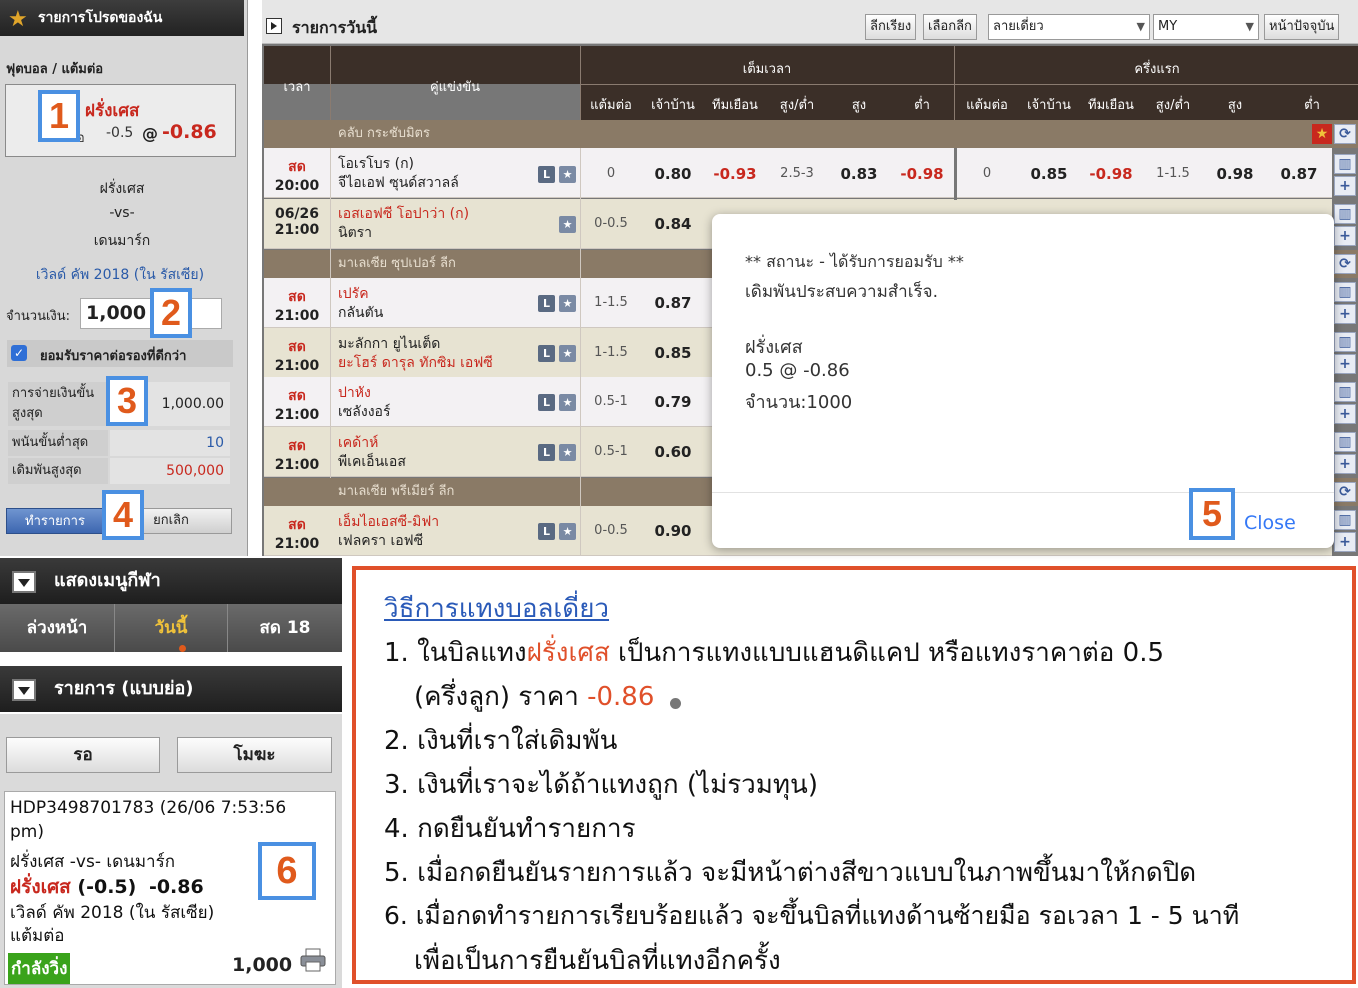 The height and width of the screenshot is (988, 1358). I want to click on odds-cell: -0.93, so click(735, 174).